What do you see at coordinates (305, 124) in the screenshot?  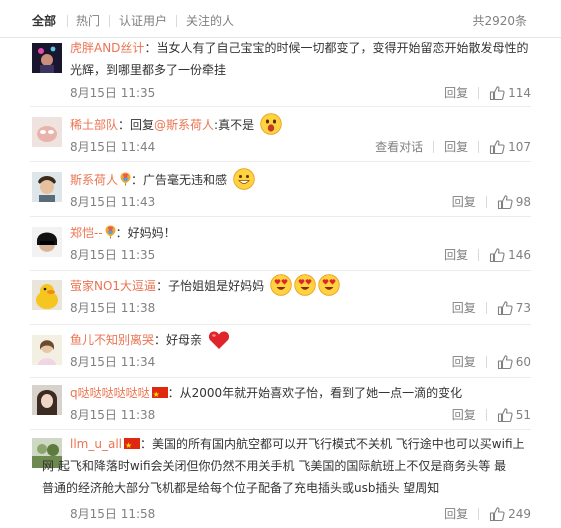 I see `comment-text: 稀土部队：回复@斯系荷人:真不是` at bounding box center [305, 124].